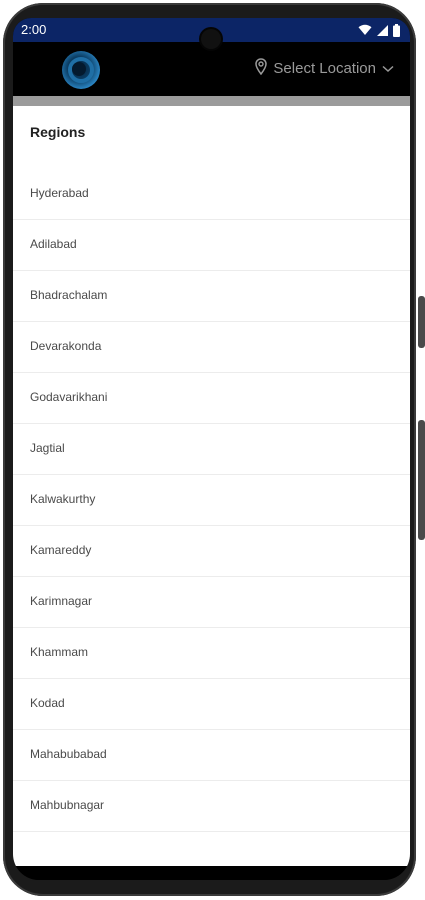  I want to click on page-title: Regions, so click(58, 132).